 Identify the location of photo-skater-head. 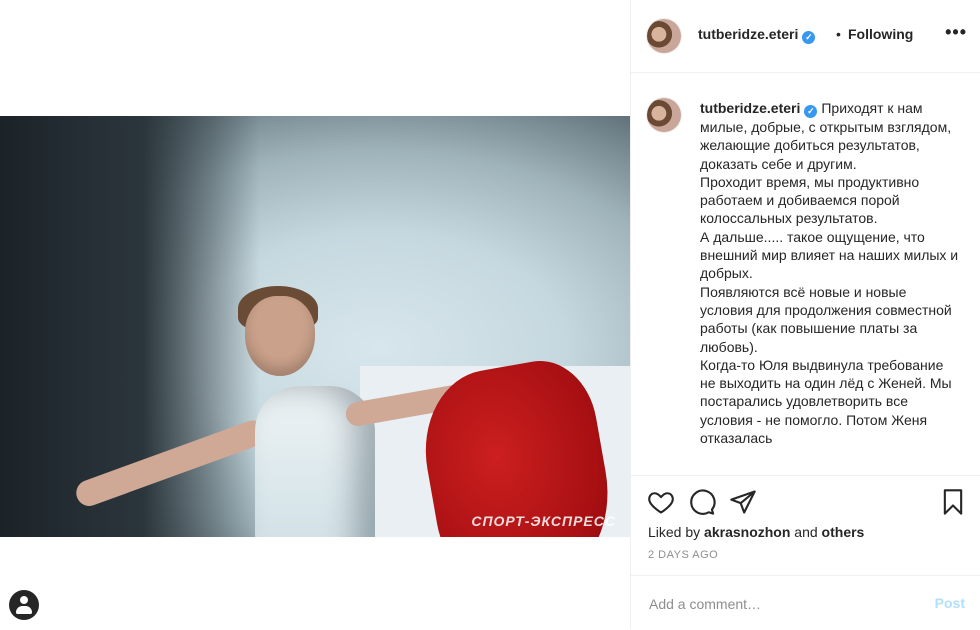
(280, 336).